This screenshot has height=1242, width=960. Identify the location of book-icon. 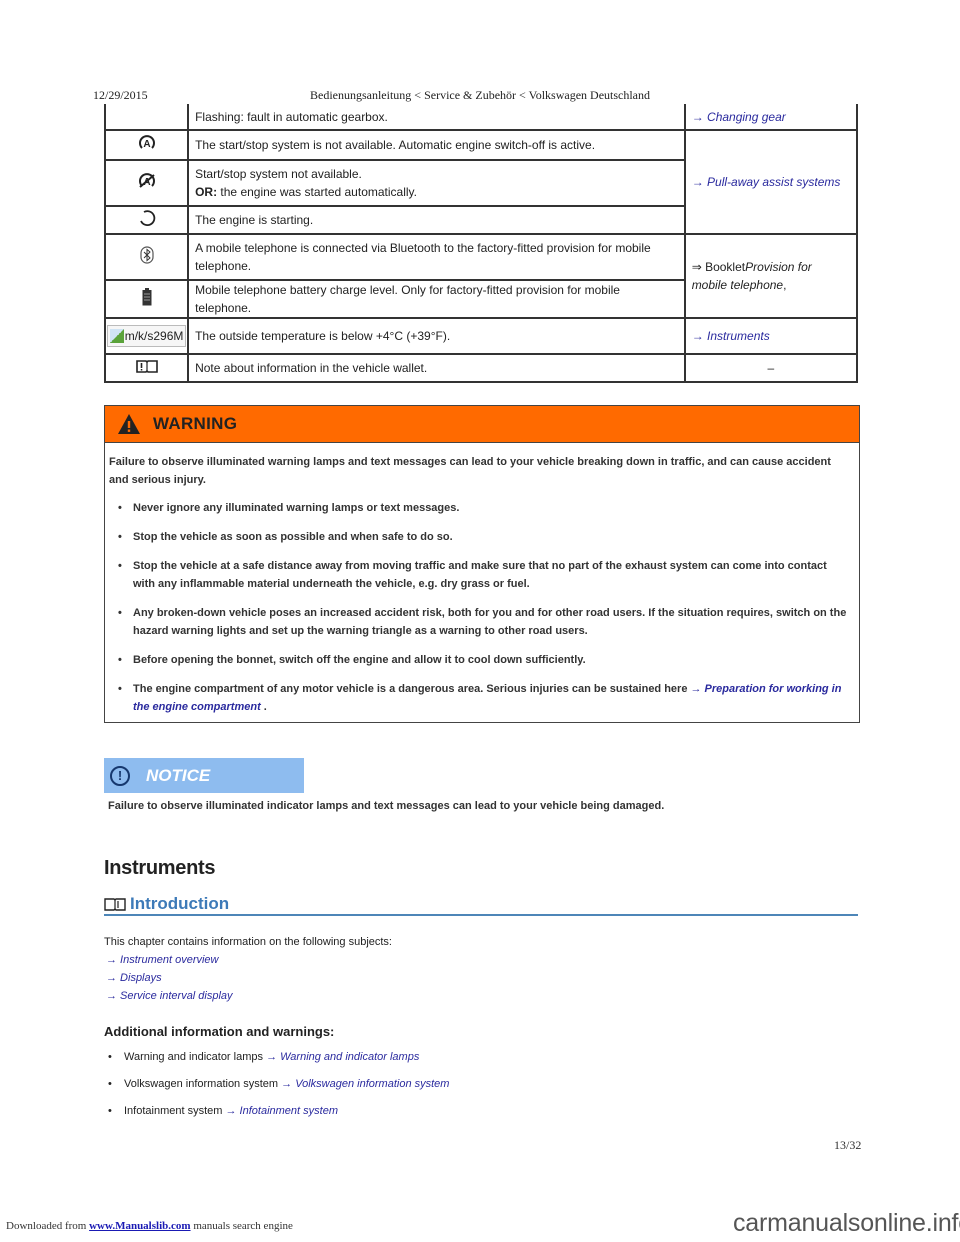
(115, 904).